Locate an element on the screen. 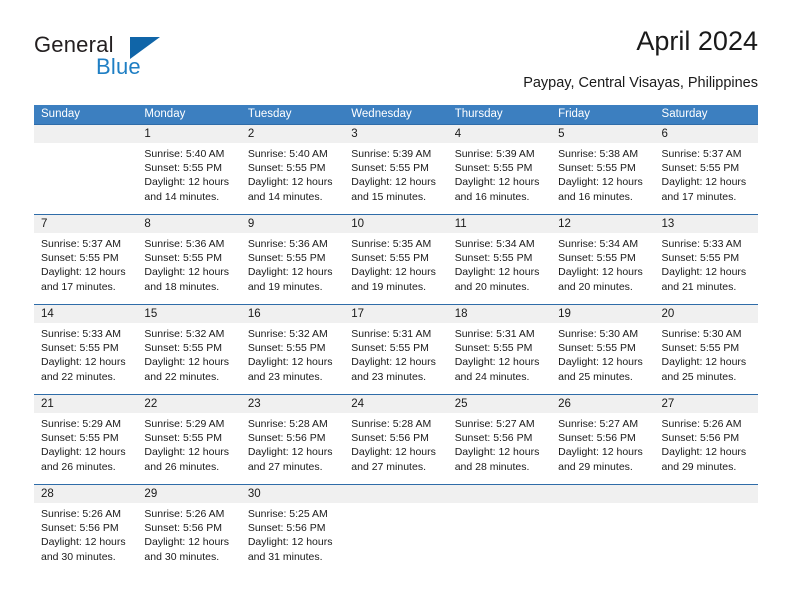 This screenshot has width=792, height=612. daylight-text-line2: and 21 minutes. is located at coordinates (699, 286).